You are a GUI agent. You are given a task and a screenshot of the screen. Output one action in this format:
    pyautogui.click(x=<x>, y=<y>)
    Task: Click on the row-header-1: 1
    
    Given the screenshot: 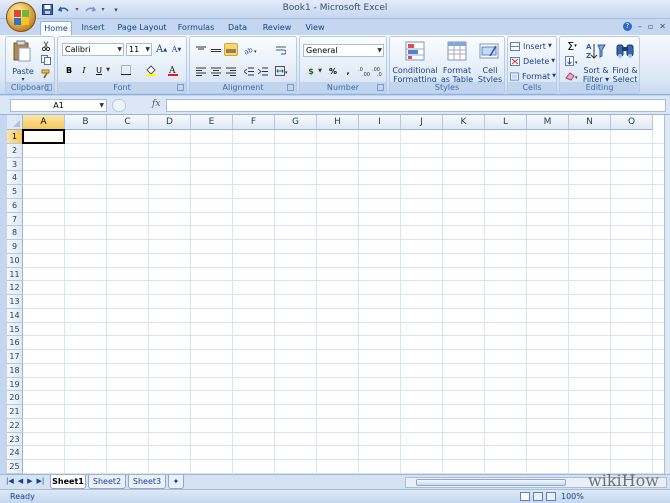 What is the action you would take?
    pyautogui.click(x=15, y=137)
    